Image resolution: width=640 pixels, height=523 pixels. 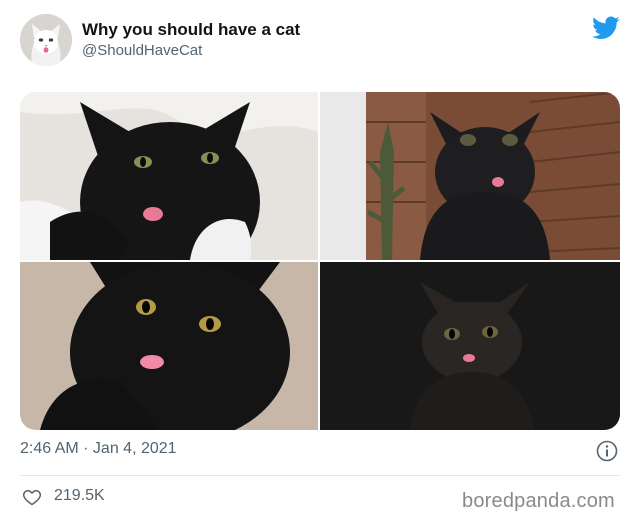 I want to click on author-avatar, so click(x=46, y=40).